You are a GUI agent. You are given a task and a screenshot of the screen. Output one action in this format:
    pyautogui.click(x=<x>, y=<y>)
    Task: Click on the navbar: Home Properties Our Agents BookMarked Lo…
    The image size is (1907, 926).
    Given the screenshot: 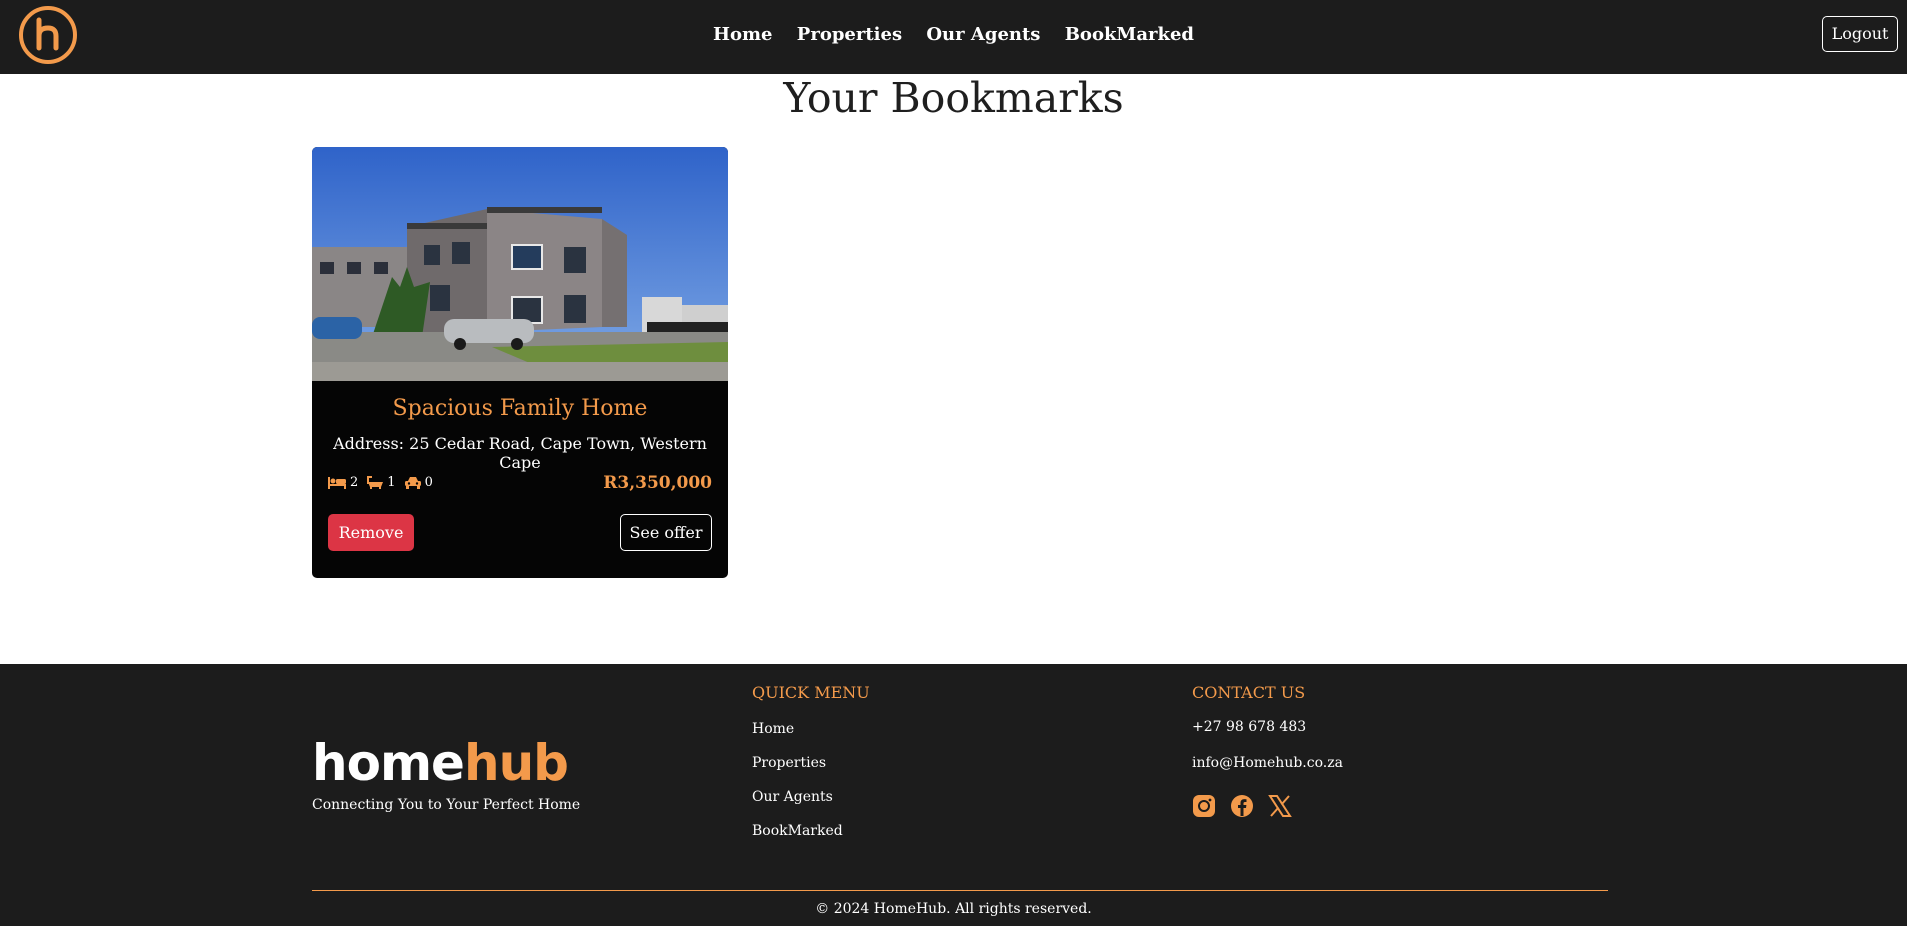 What is the action you would take?
    pyautogui.click(x=953, y=37)
    